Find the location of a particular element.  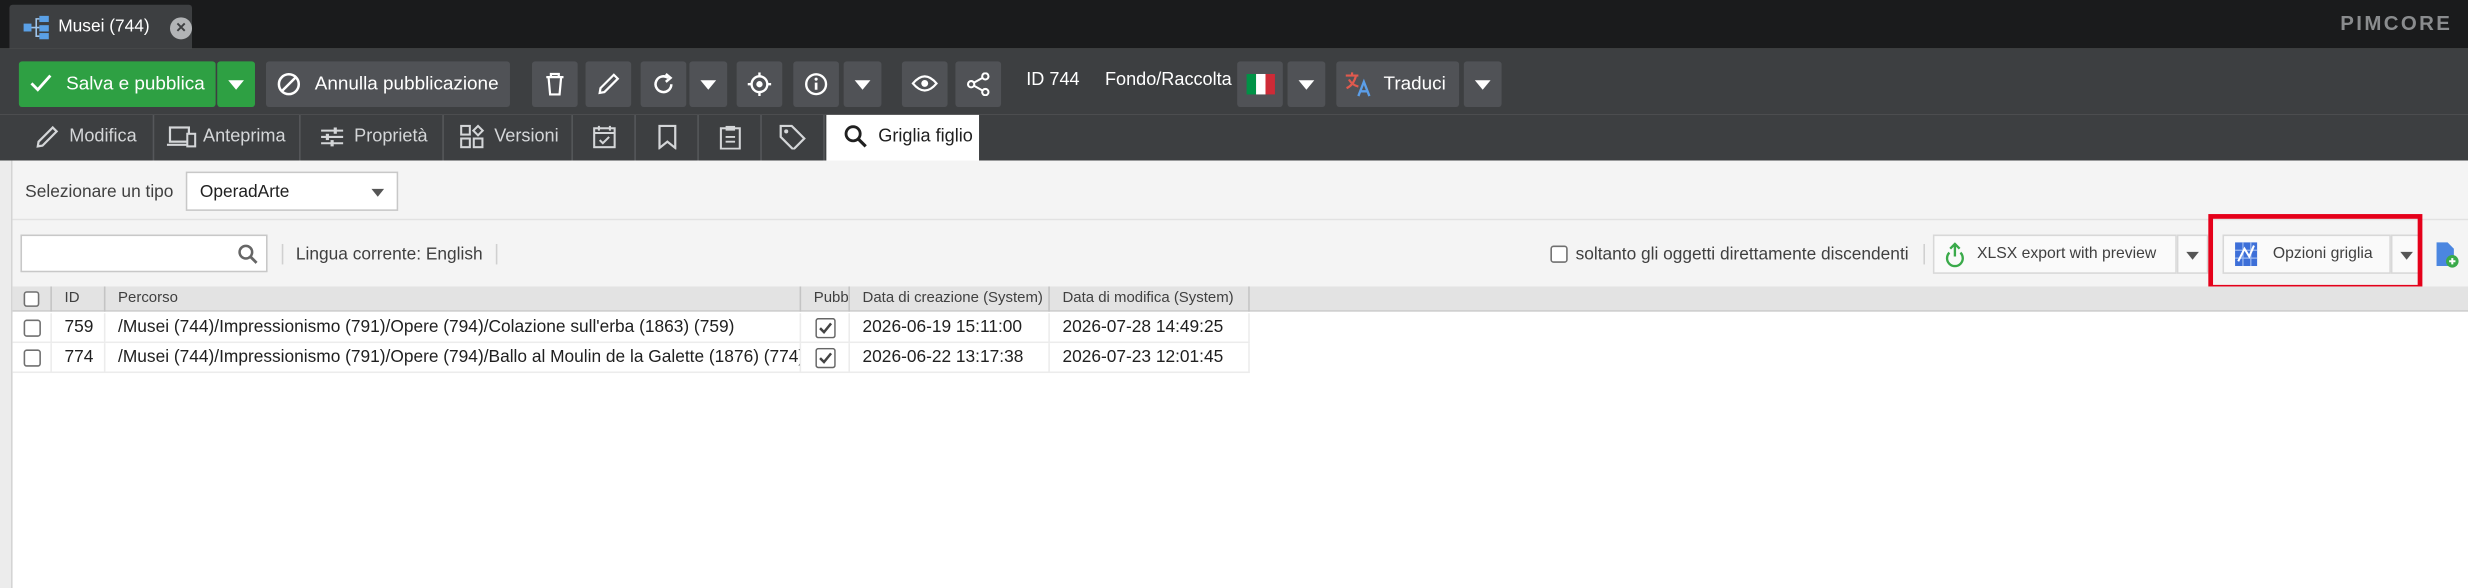

save-options-dropdown is located at coordinates (236, 84).